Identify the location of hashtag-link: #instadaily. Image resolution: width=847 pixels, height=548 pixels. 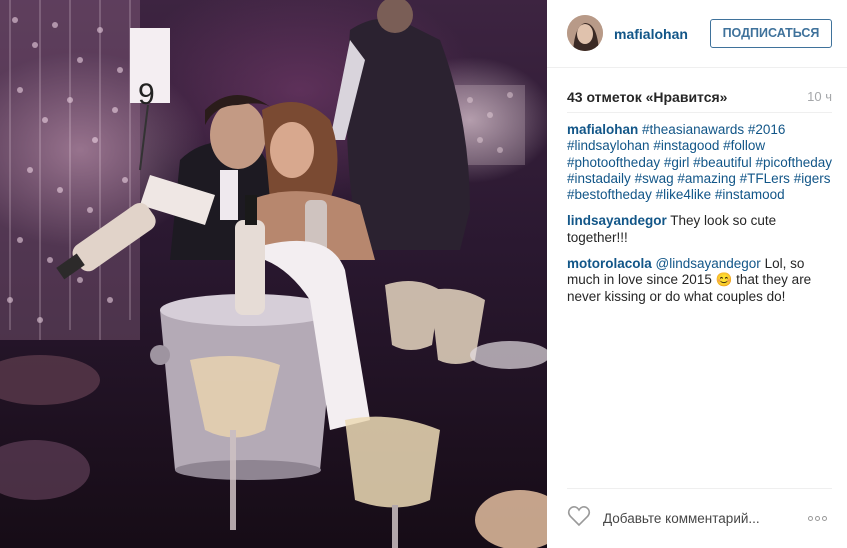
(599, 178).